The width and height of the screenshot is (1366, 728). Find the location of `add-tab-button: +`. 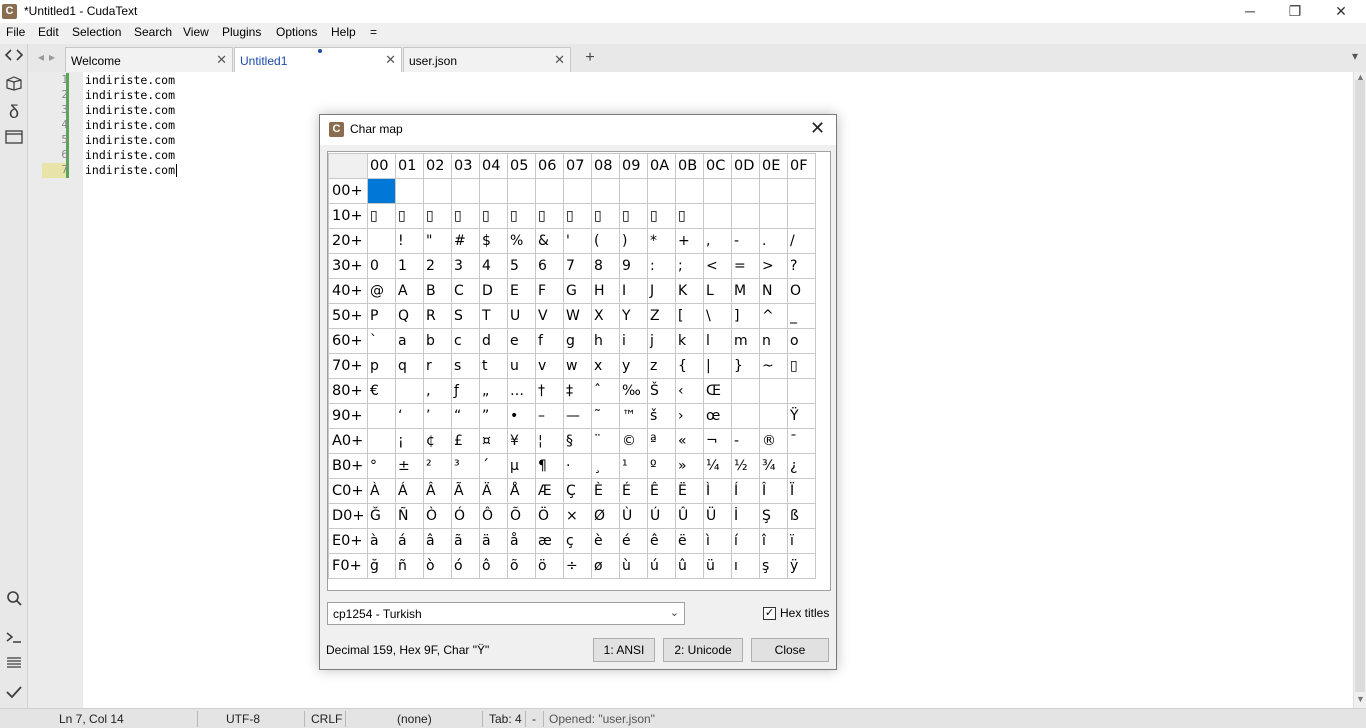

add-tab-button: + is located at coordinates (590, 59).